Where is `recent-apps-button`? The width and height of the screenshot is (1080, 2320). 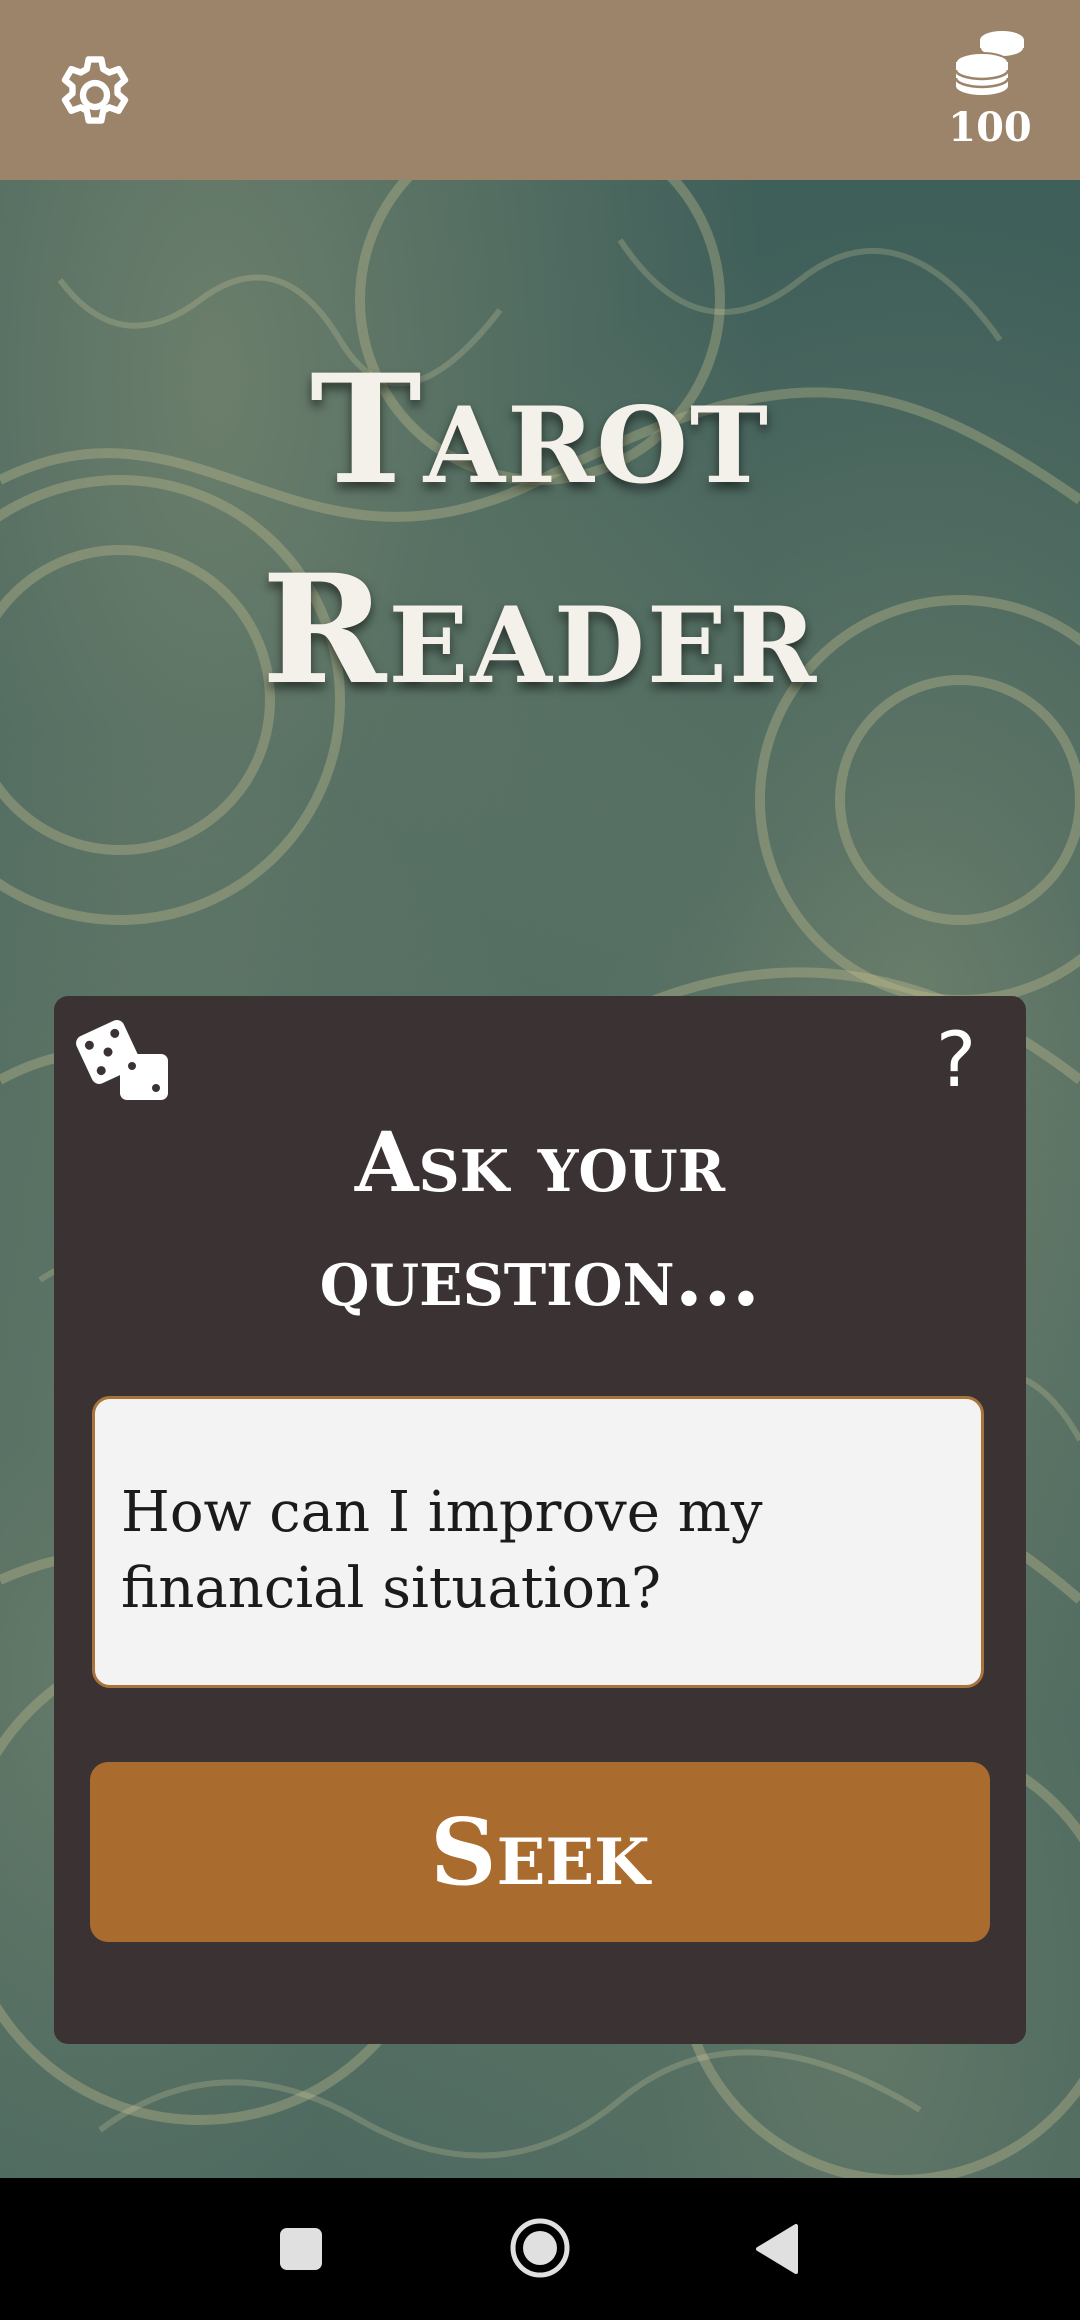 recent-apps-button is located at coordinates (301, 2249).